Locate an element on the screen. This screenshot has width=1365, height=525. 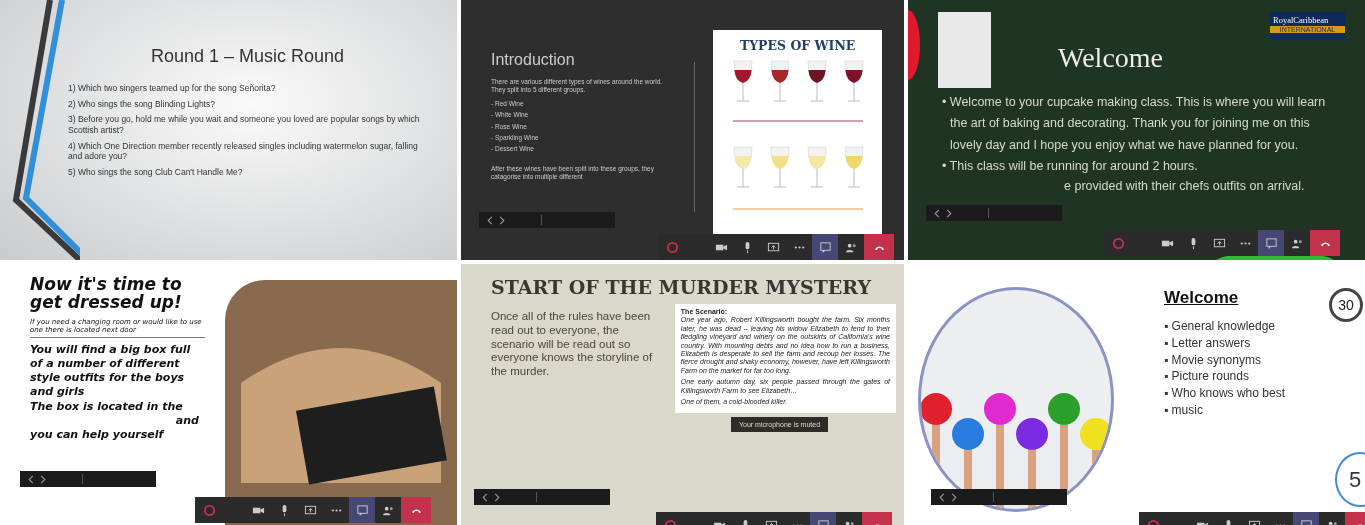
body-text: You will find a big box full of a number of different style outfits for the boys and girls is located at coordinates (111, 371).